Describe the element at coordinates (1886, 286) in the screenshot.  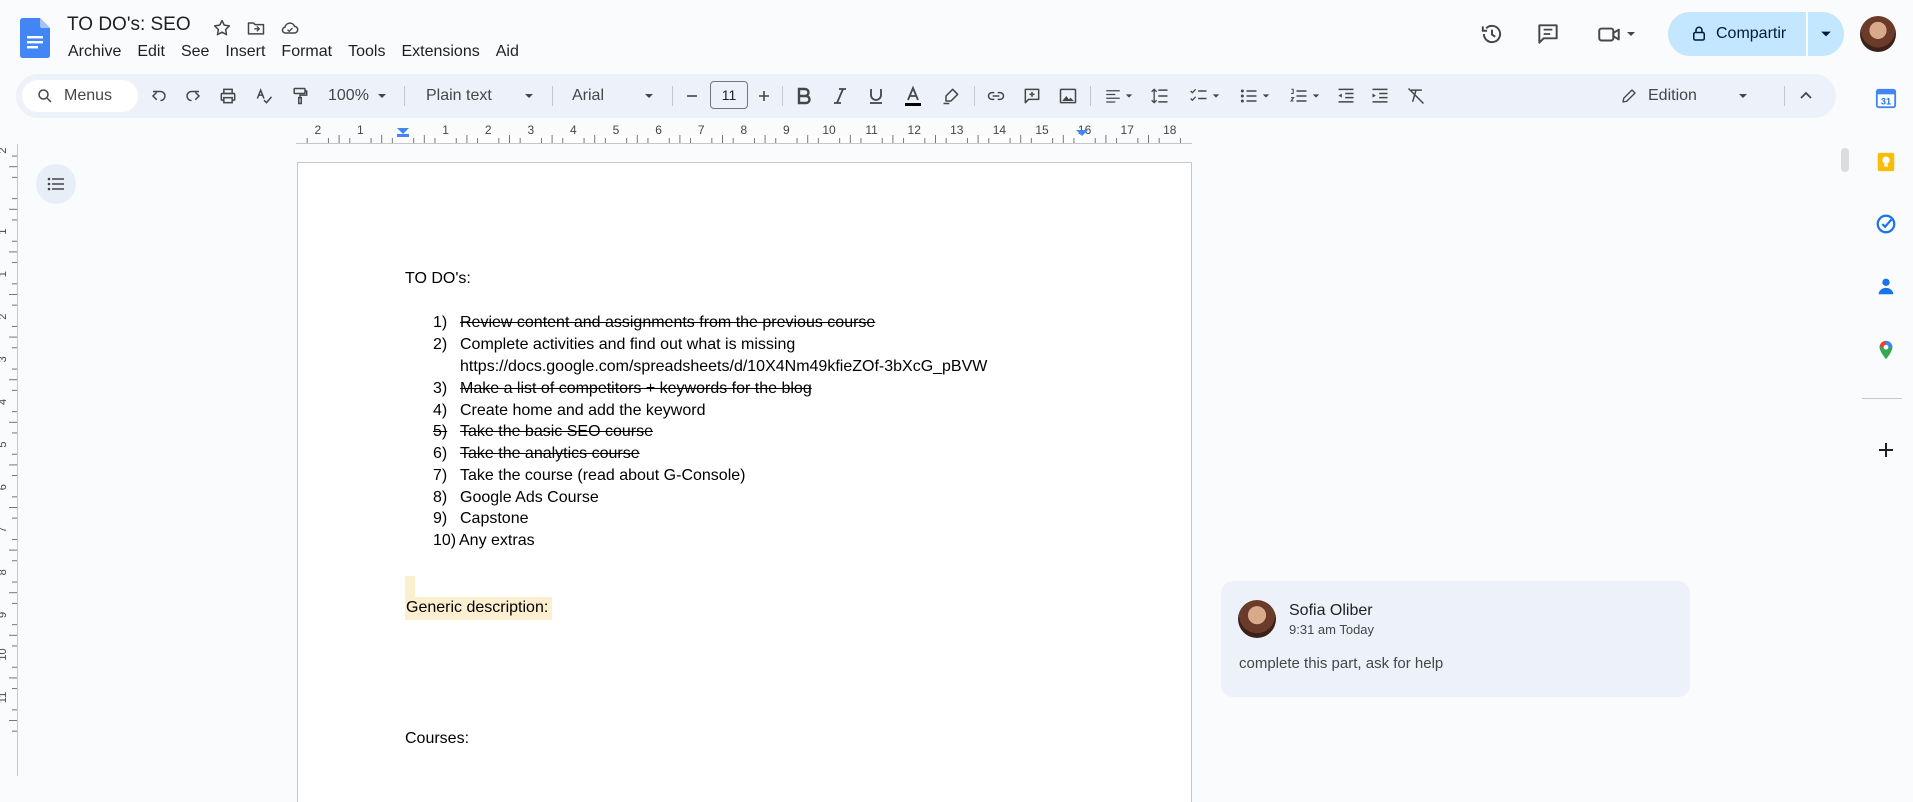
I see `contacts-app-button` at that location.